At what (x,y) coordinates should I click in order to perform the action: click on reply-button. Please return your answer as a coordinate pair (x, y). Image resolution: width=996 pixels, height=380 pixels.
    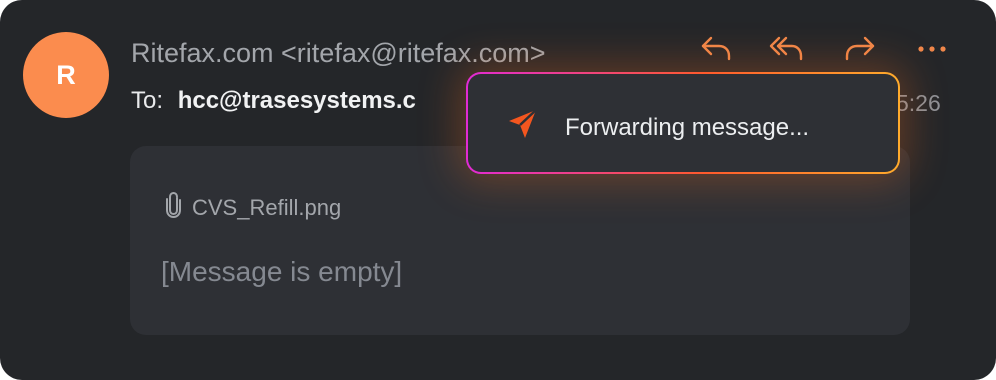
    Looking at the image, I should click on (716, 50).